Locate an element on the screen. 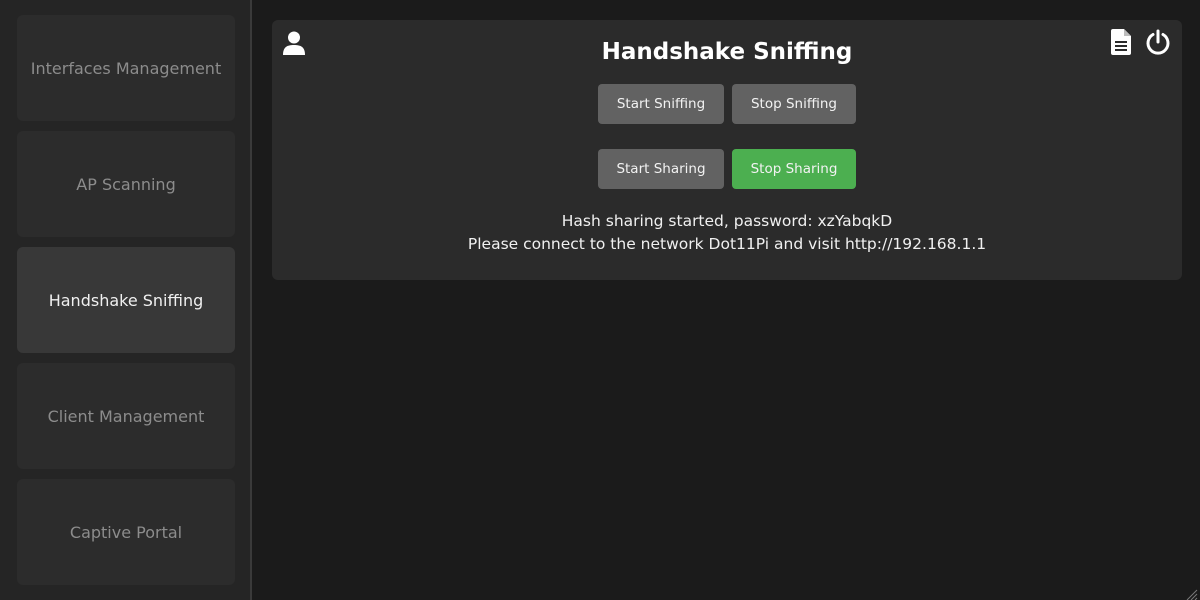  sidebar-item-label: Handshake Sniffing is located at coordinates (126, 300).